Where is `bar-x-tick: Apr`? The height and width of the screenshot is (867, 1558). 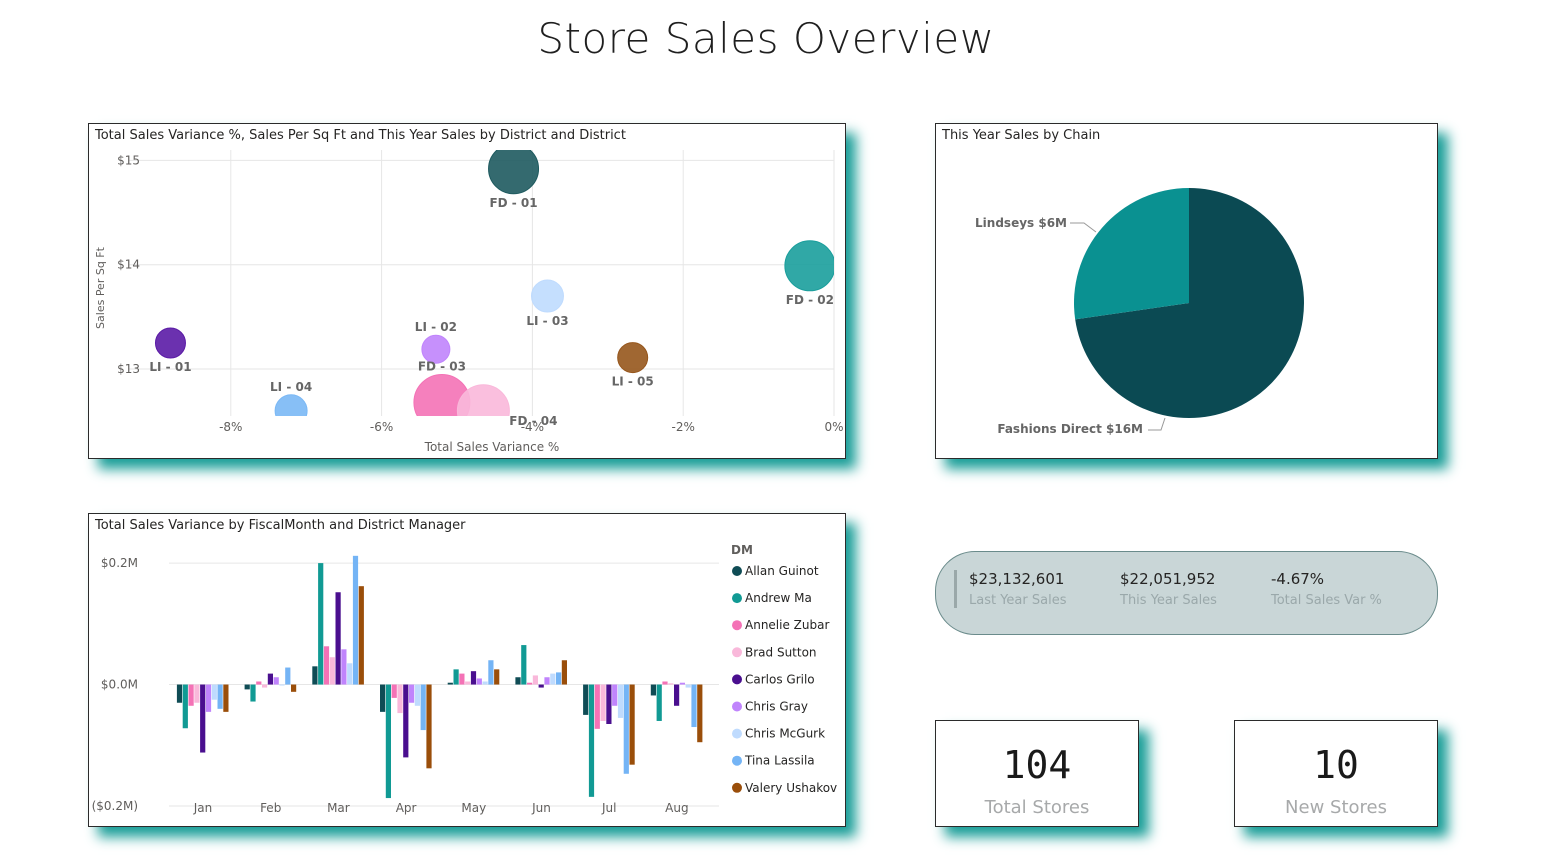 bar-x-tick: Apr is located at coordinates (406, 808).